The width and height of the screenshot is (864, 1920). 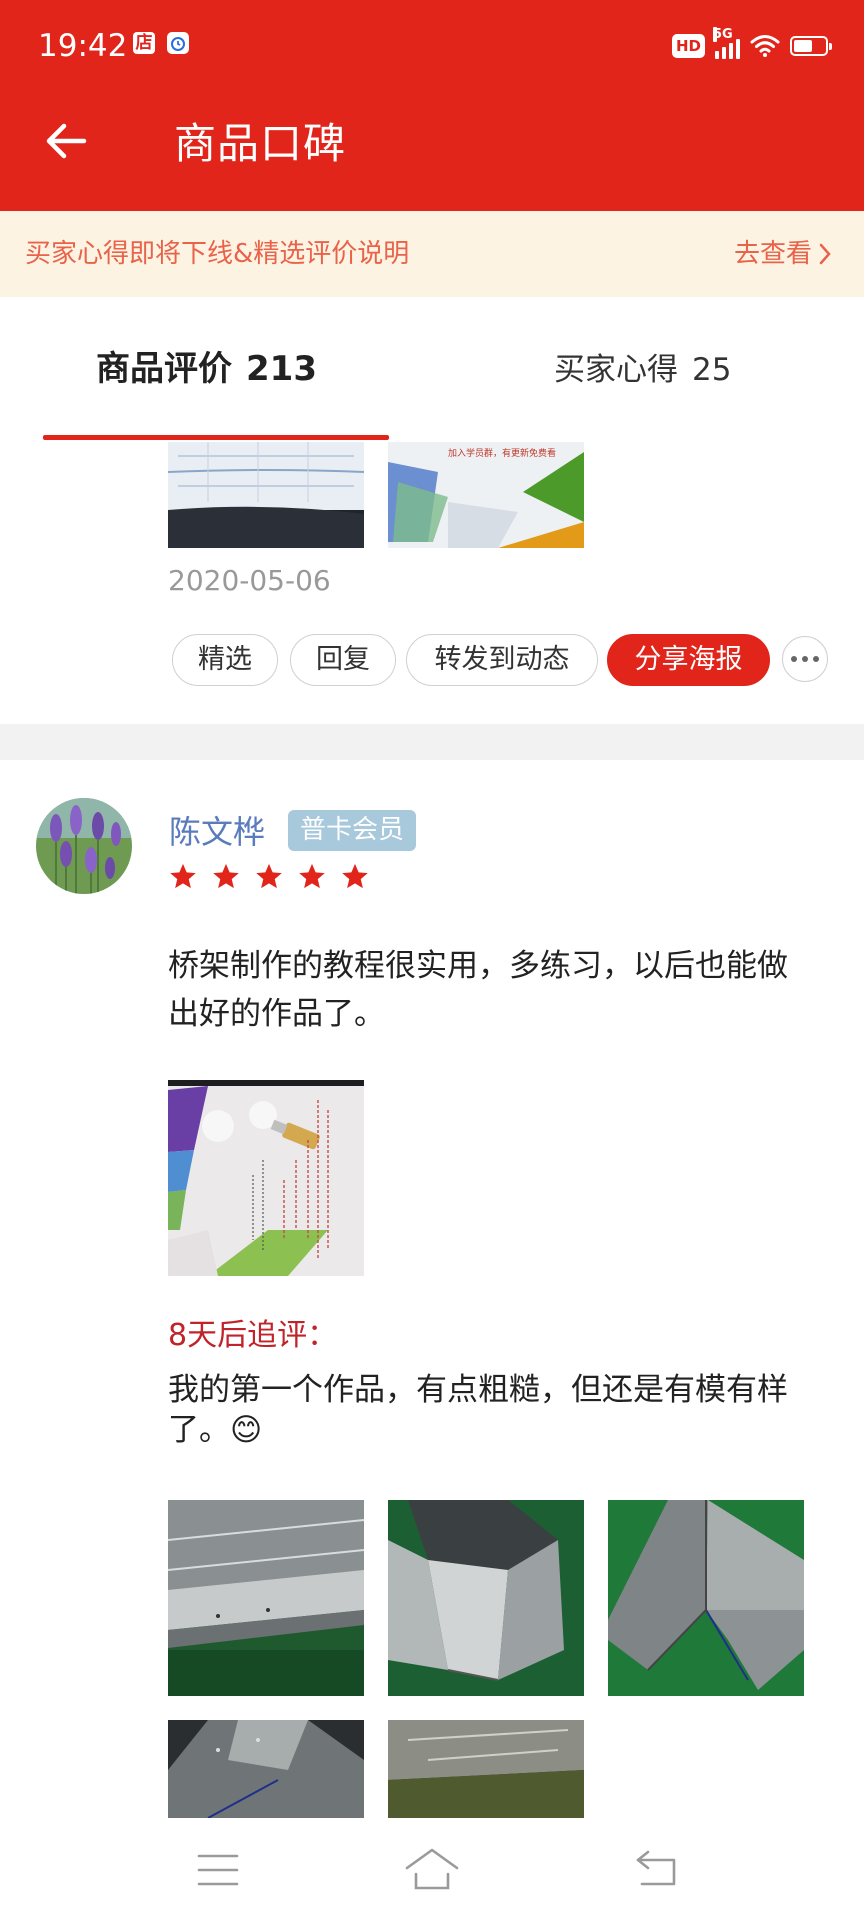 I want to click on tab-count: 25, so click(x=712, y=370).